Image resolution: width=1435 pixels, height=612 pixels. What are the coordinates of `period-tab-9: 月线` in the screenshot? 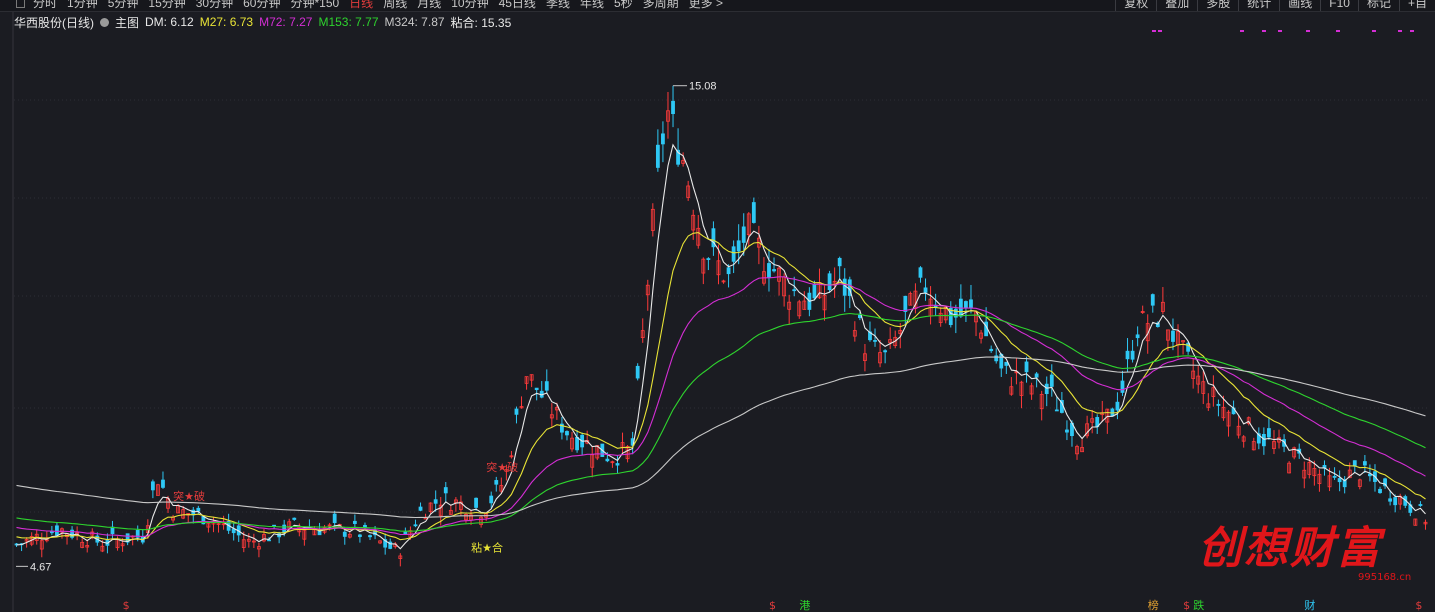 It's located at (429, 5).